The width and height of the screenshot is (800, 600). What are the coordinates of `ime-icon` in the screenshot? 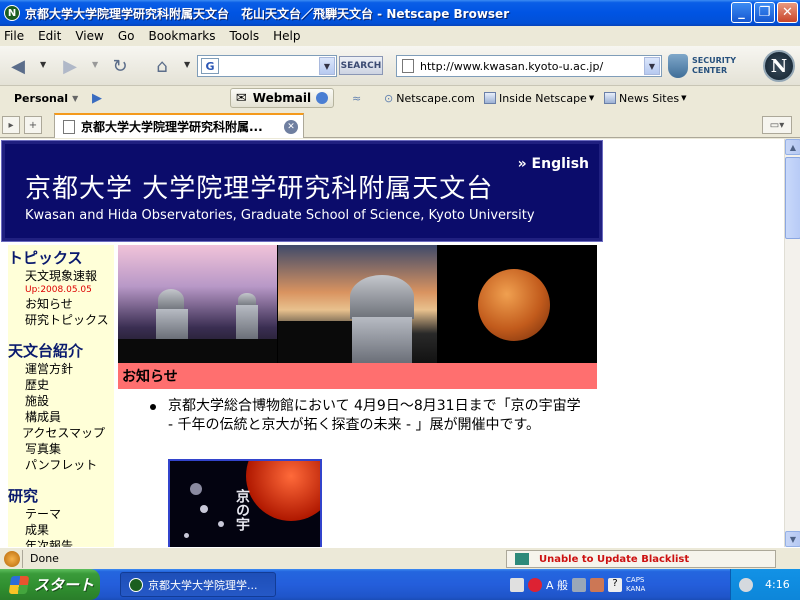 It's located at (535, 584).